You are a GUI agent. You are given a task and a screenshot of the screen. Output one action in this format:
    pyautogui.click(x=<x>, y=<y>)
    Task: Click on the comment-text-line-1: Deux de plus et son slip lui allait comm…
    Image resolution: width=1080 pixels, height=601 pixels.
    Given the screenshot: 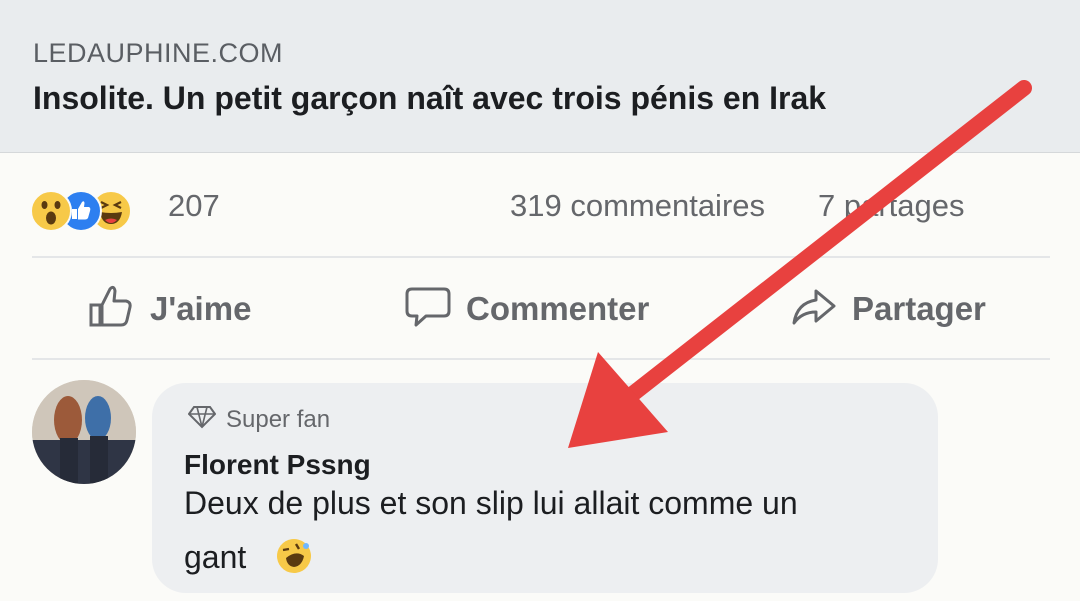 What is the action you would take?
    pyautogui.click(x=491, y=503)
    